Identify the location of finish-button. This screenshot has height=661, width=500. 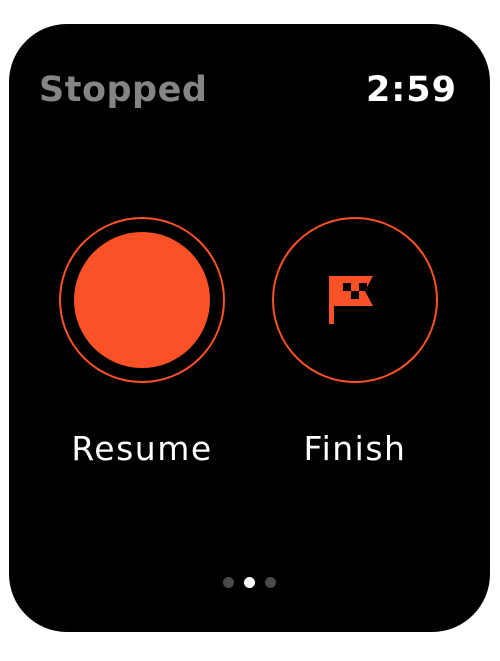
(355, 300).